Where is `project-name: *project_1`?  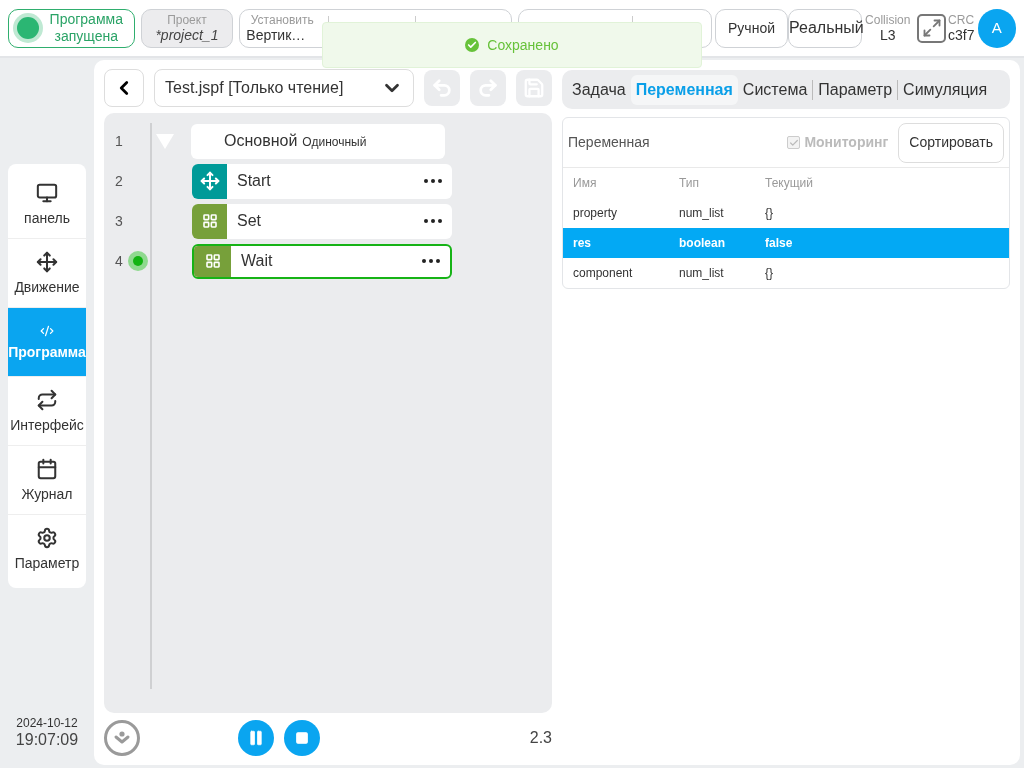
project-name: *project_1 is located at coordinates (187, 35).